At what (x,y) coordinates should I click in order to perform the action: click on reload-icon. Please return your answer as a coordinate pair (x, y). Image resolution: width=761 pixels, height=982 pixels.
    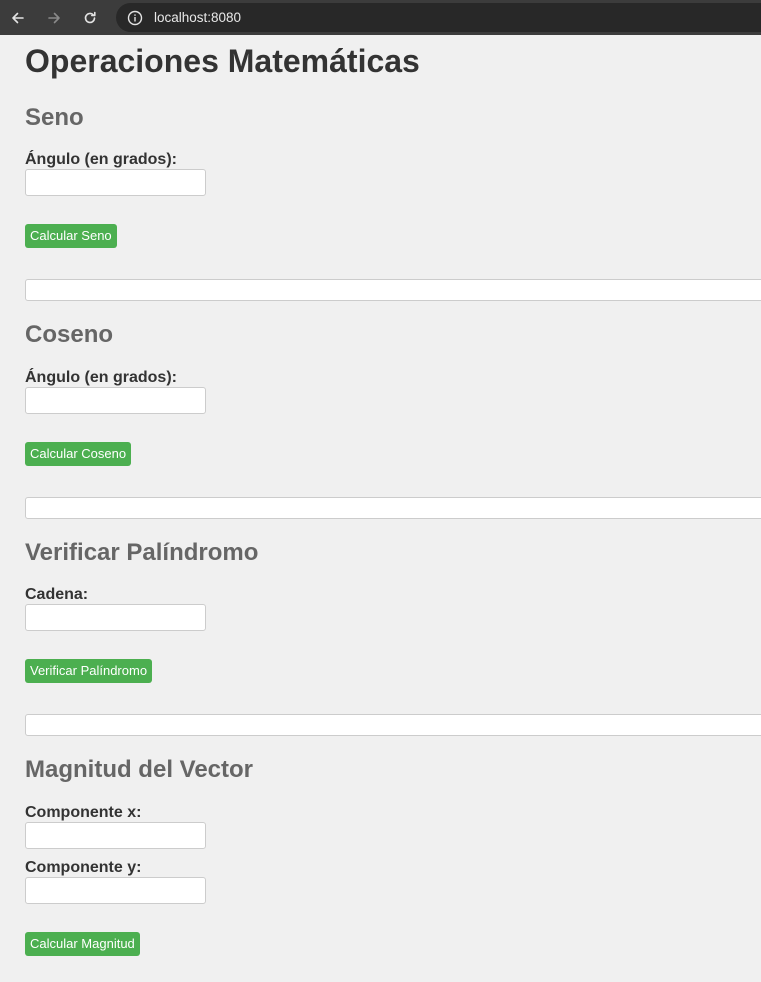
    Looking at the image, I should click on (90, 17).